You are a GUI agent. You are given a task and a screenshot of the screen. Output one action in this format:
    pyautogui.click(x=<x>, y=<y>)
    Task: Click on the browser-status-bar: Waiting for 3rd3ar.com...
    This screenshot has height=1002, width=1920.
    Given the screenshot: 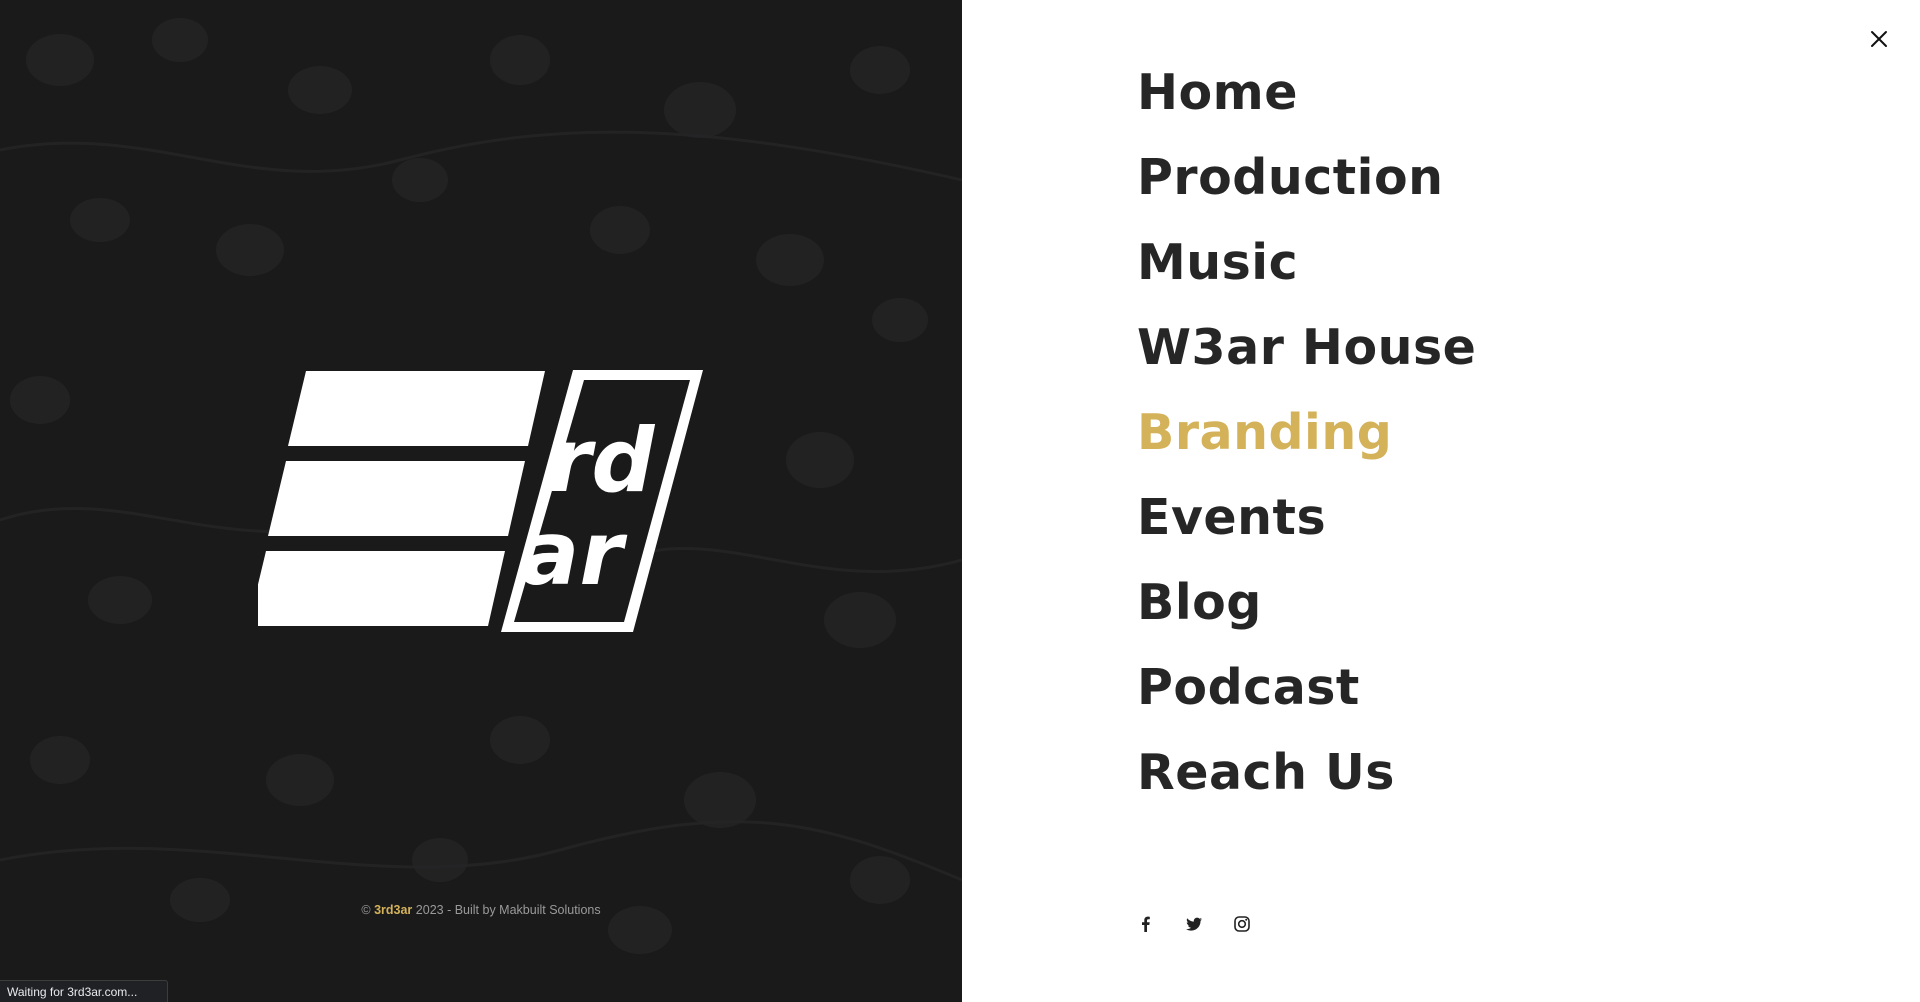 What is the action you would take?
    pyautogui.click(x=84, y=991)
    